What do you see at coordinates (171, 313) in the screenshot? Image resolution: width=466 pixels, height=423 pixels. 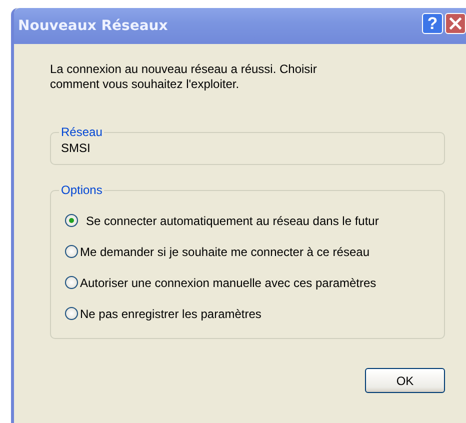 I see `option-label: Ne pas enregistrer les paramètres` at bounding box center [171, 313].